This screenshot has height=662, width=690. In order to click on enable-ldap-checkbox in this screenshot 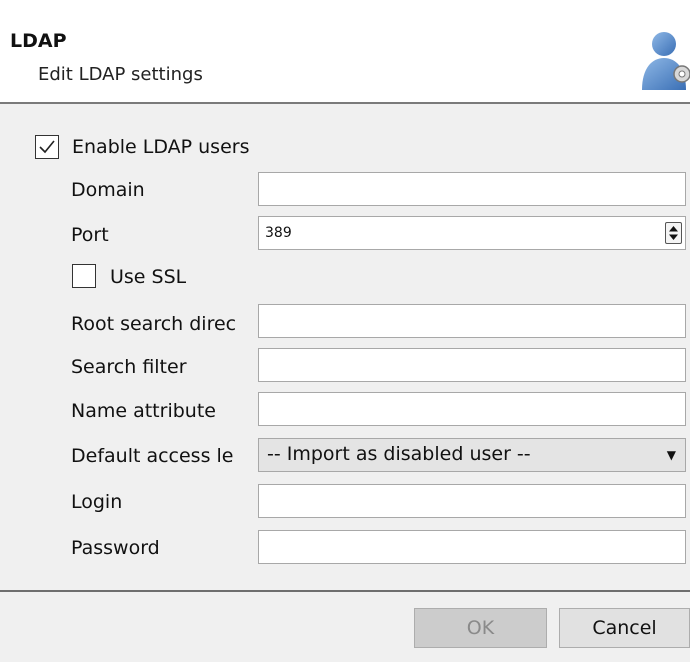, I will do `click(47, 147)`.